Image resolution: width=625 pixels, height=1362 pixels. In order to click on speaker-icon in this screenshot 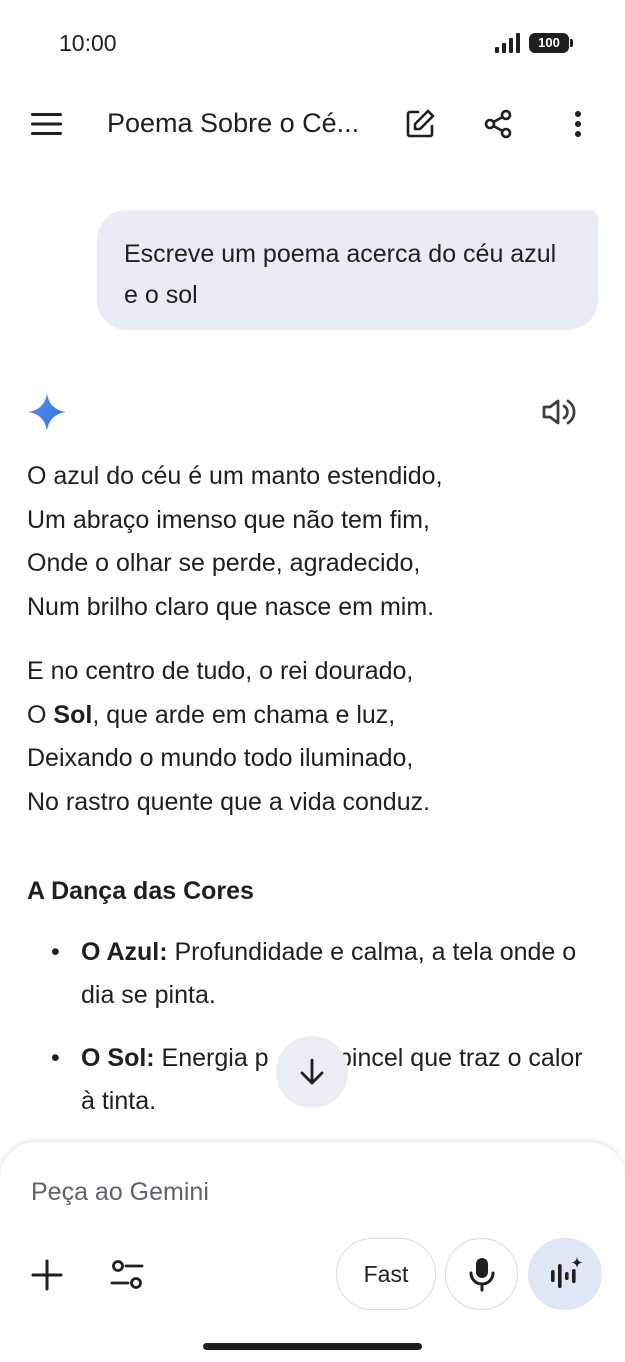, I will do `click(559, 412)`.